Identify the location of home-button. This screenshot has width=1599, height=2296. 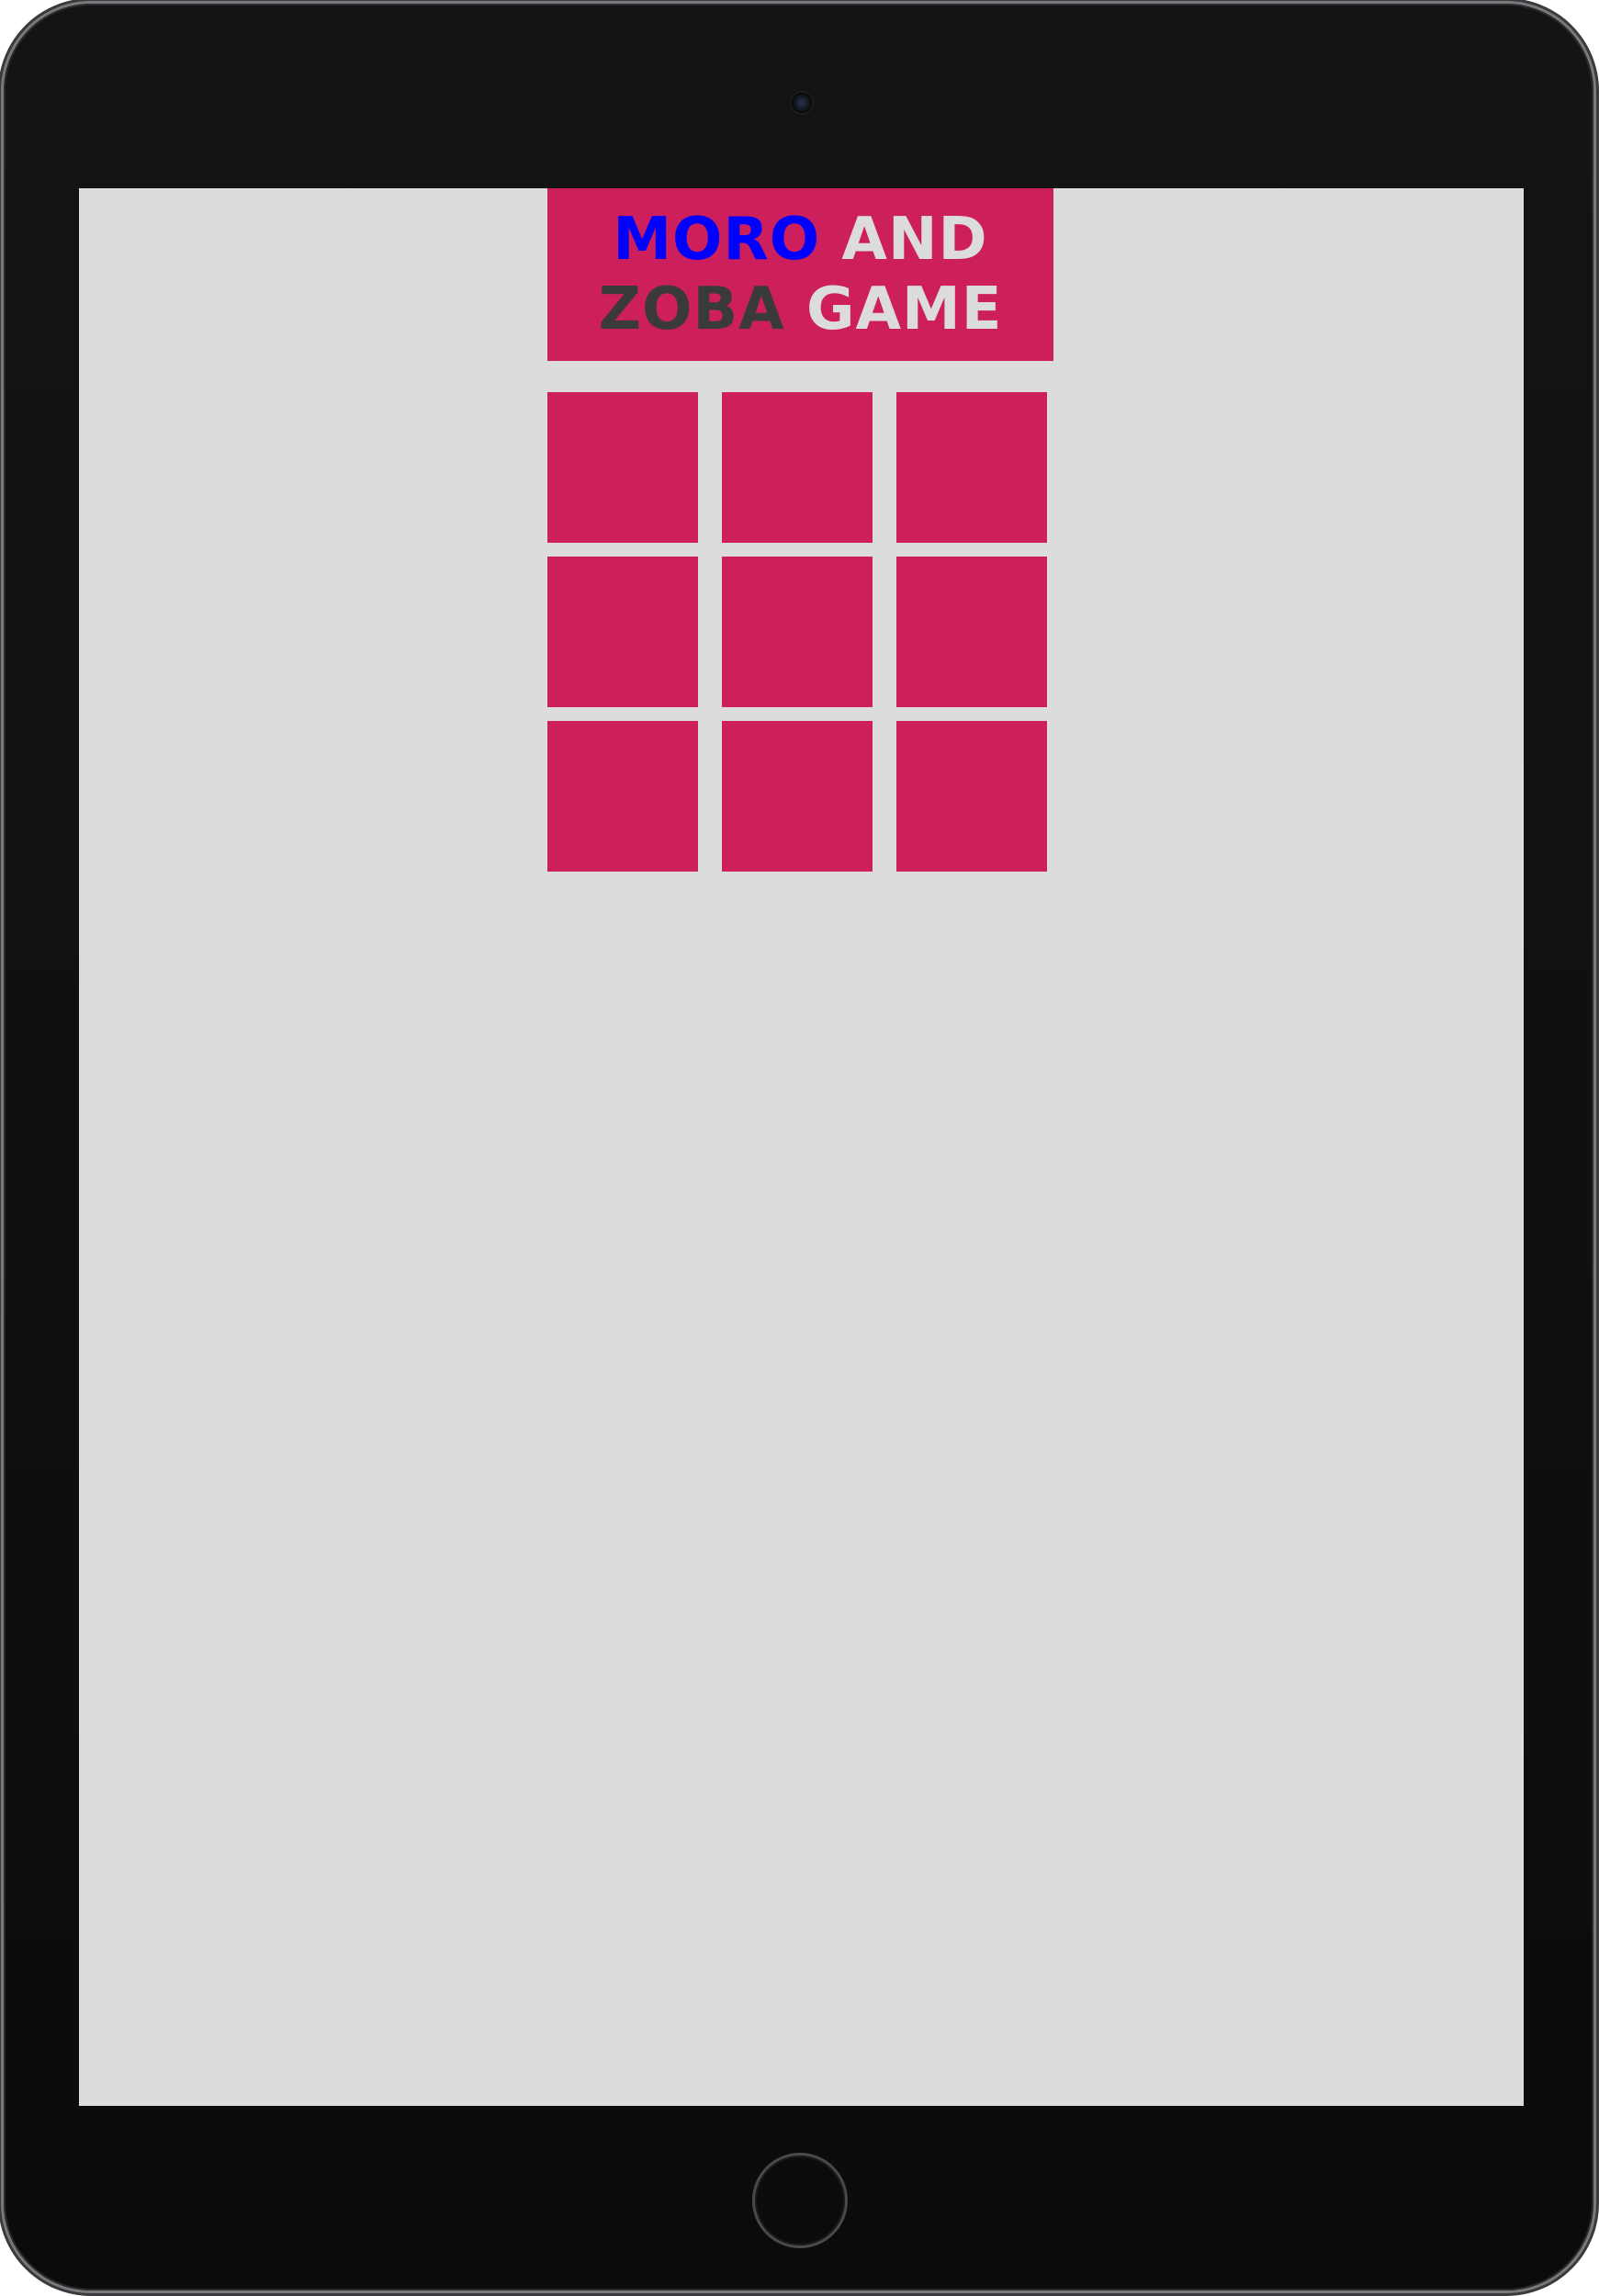
(800, 2200).